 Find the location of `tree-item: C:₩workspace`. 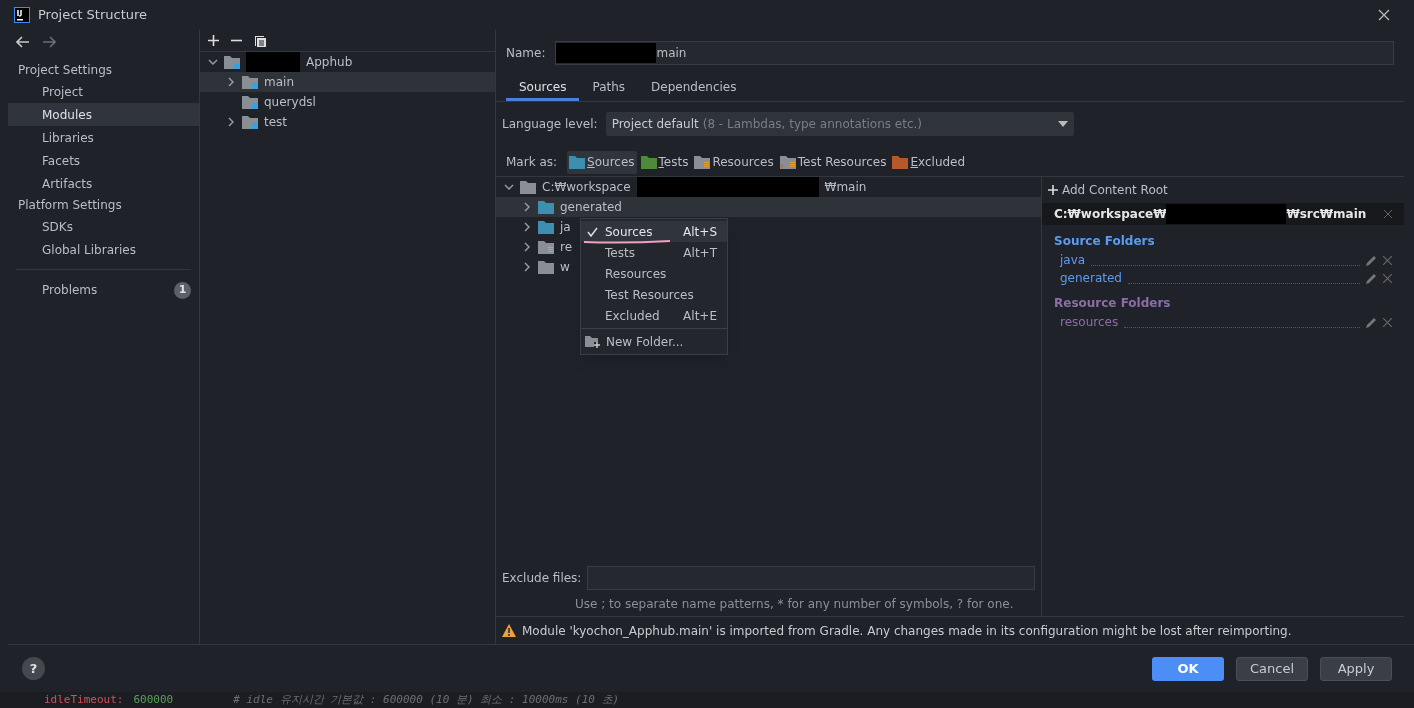

tree-item: C:₩workspace is located at coordinates (586, 187).